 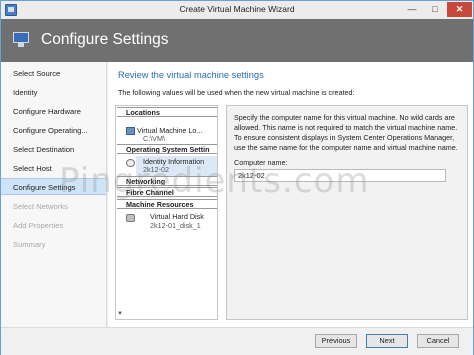 What do you see at coordinates (387, 341) in the screenshot?
I see `next-button: Next` at bounding box center [387, 341].